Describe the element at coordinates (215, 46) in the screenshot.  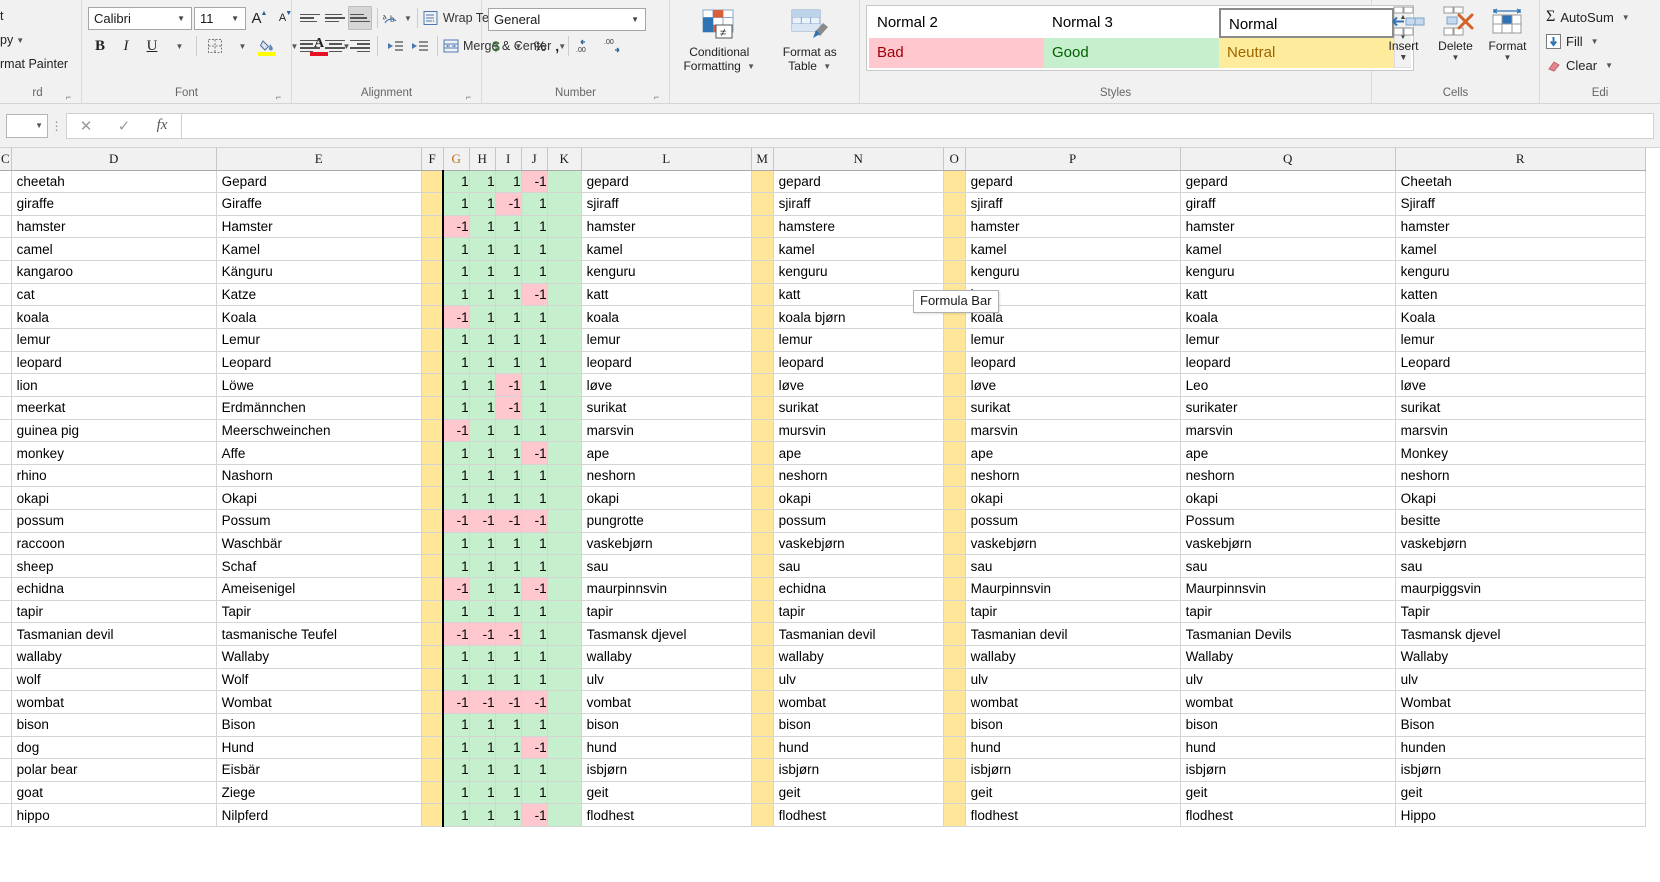
I see `borders-button` at that location.